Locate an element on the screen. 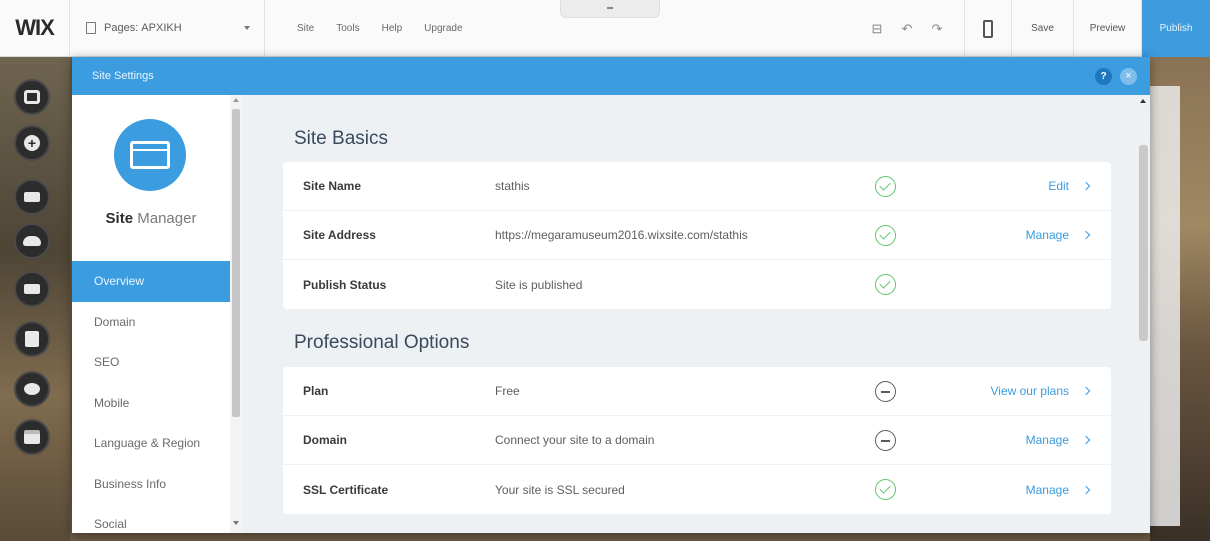  table-row: Site Name stathis Edit is located at coordinates (697, 186).